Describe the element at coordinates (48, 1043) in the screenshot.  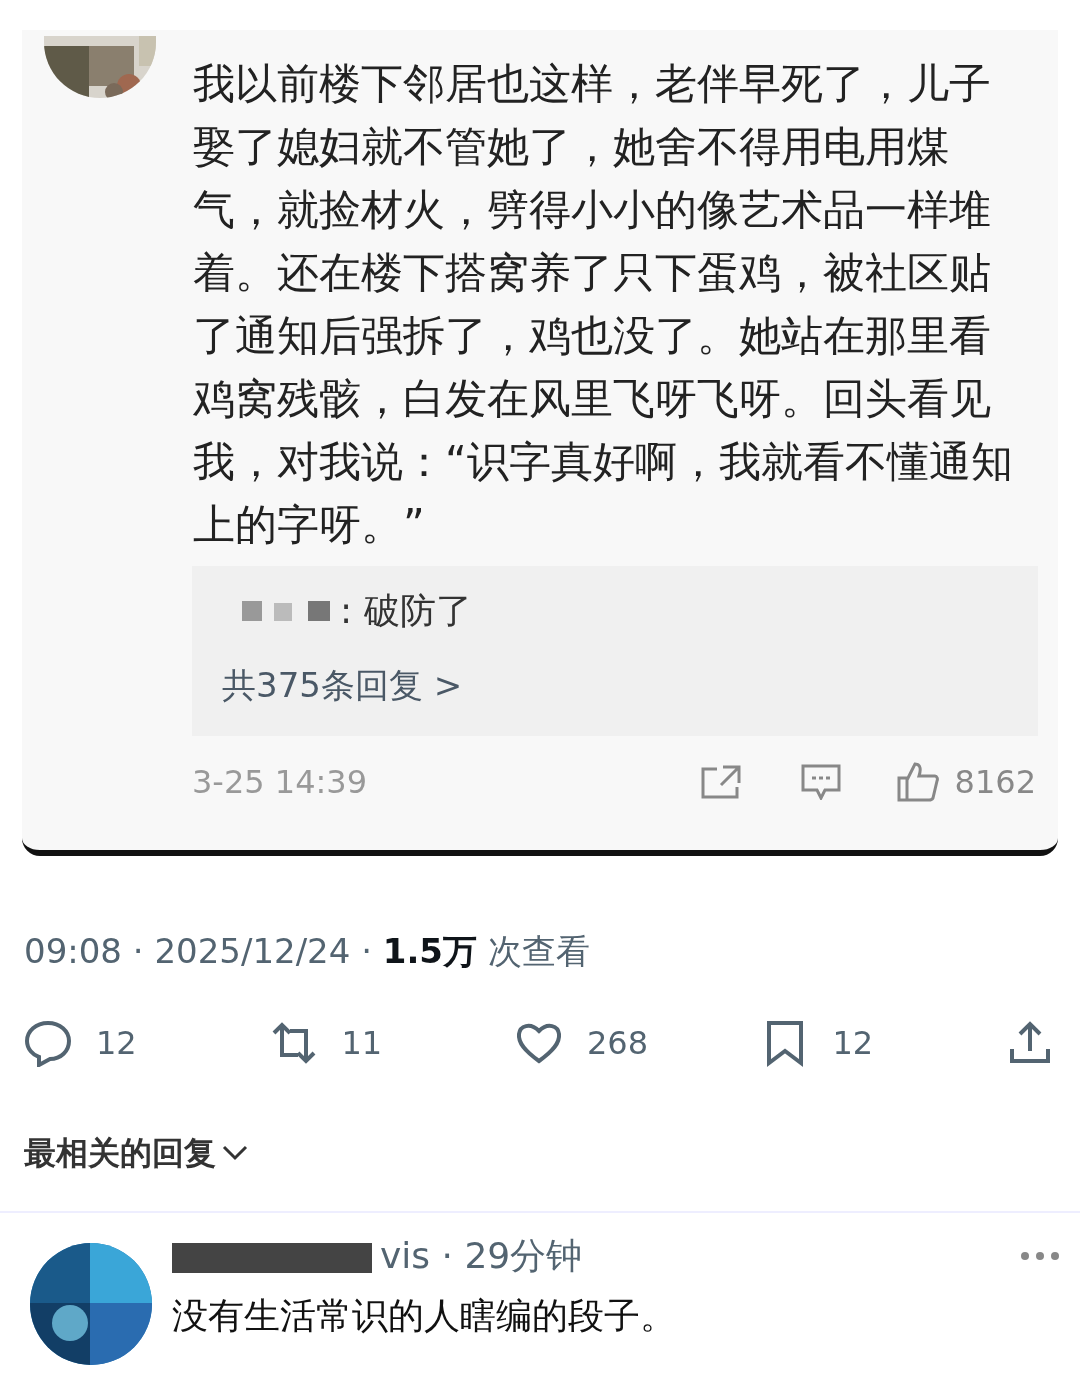
I see `reply-icon` at that location.